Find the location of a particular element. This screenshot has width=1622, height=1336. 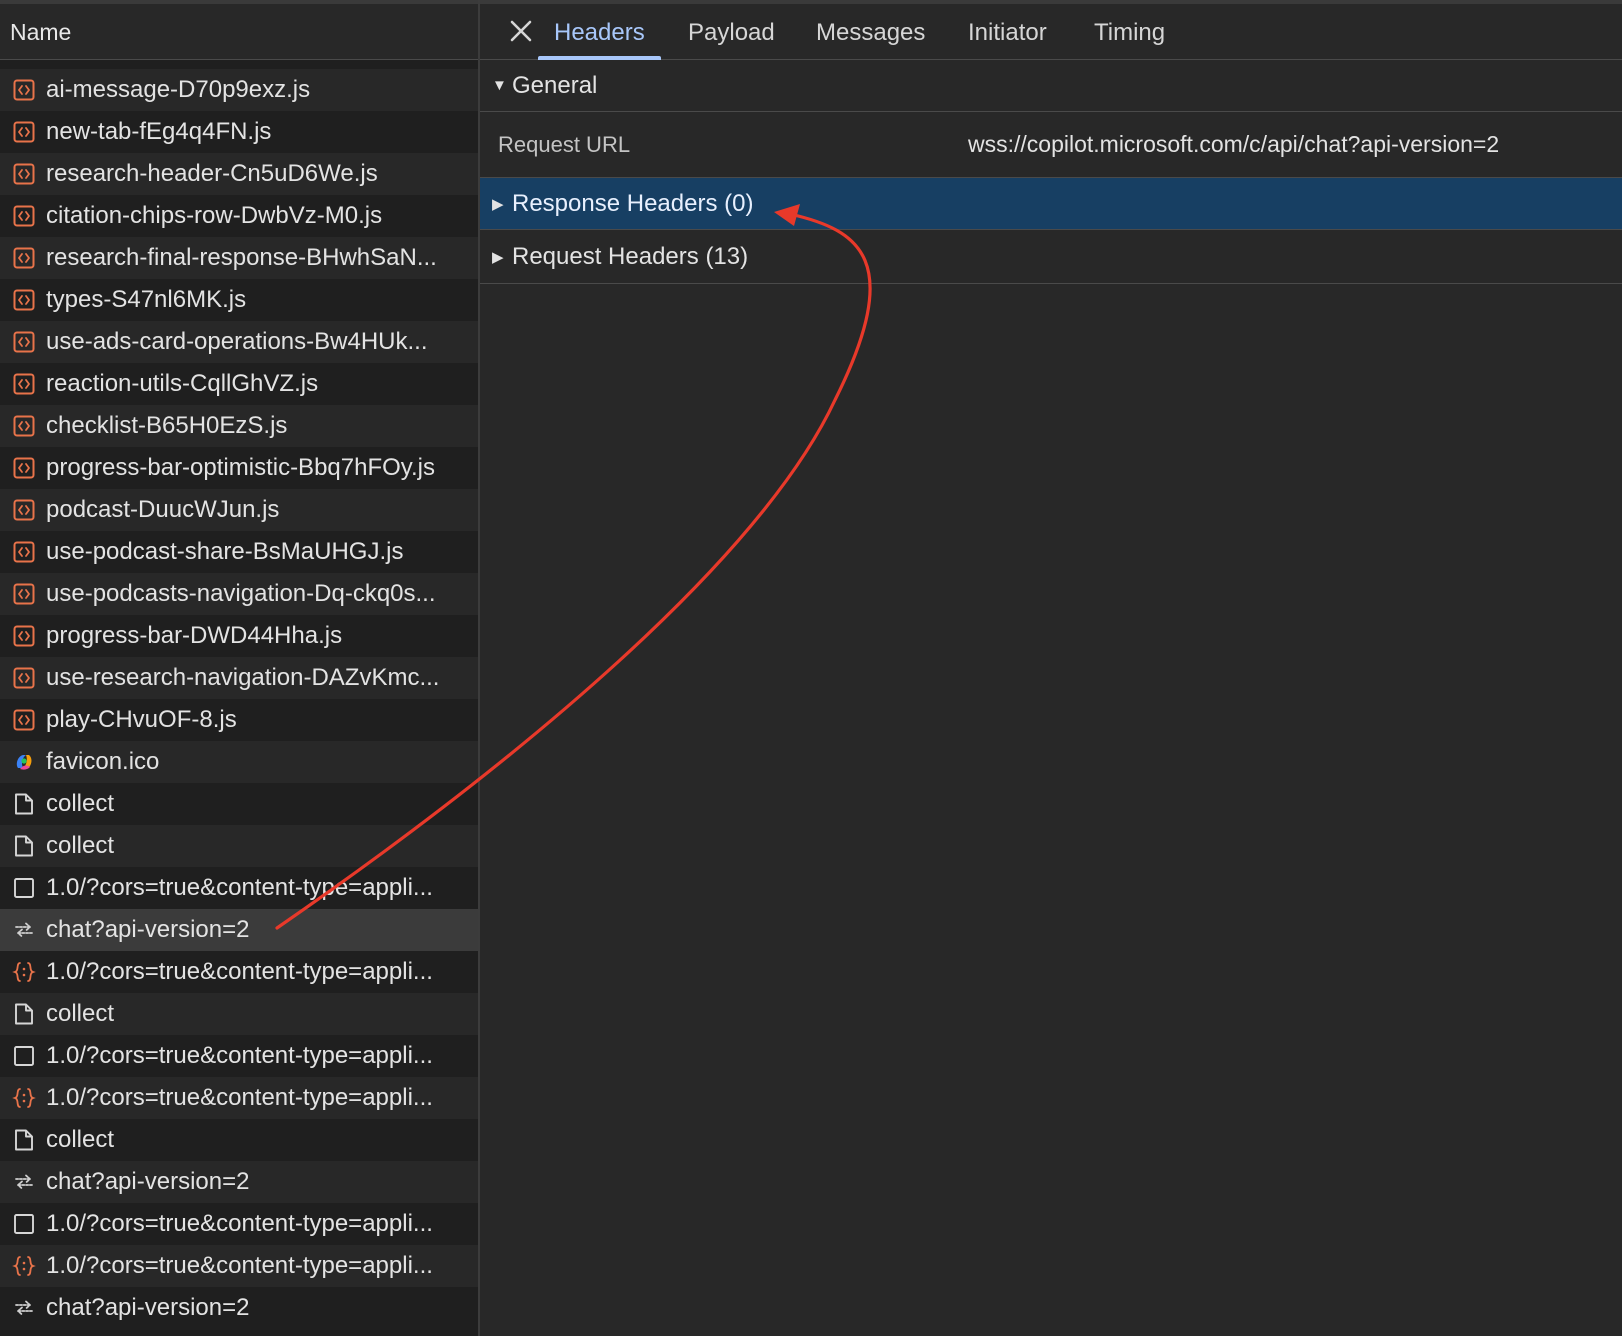

request-row: ai-message-D70p9exz.js is located at coordinates (239, 90).